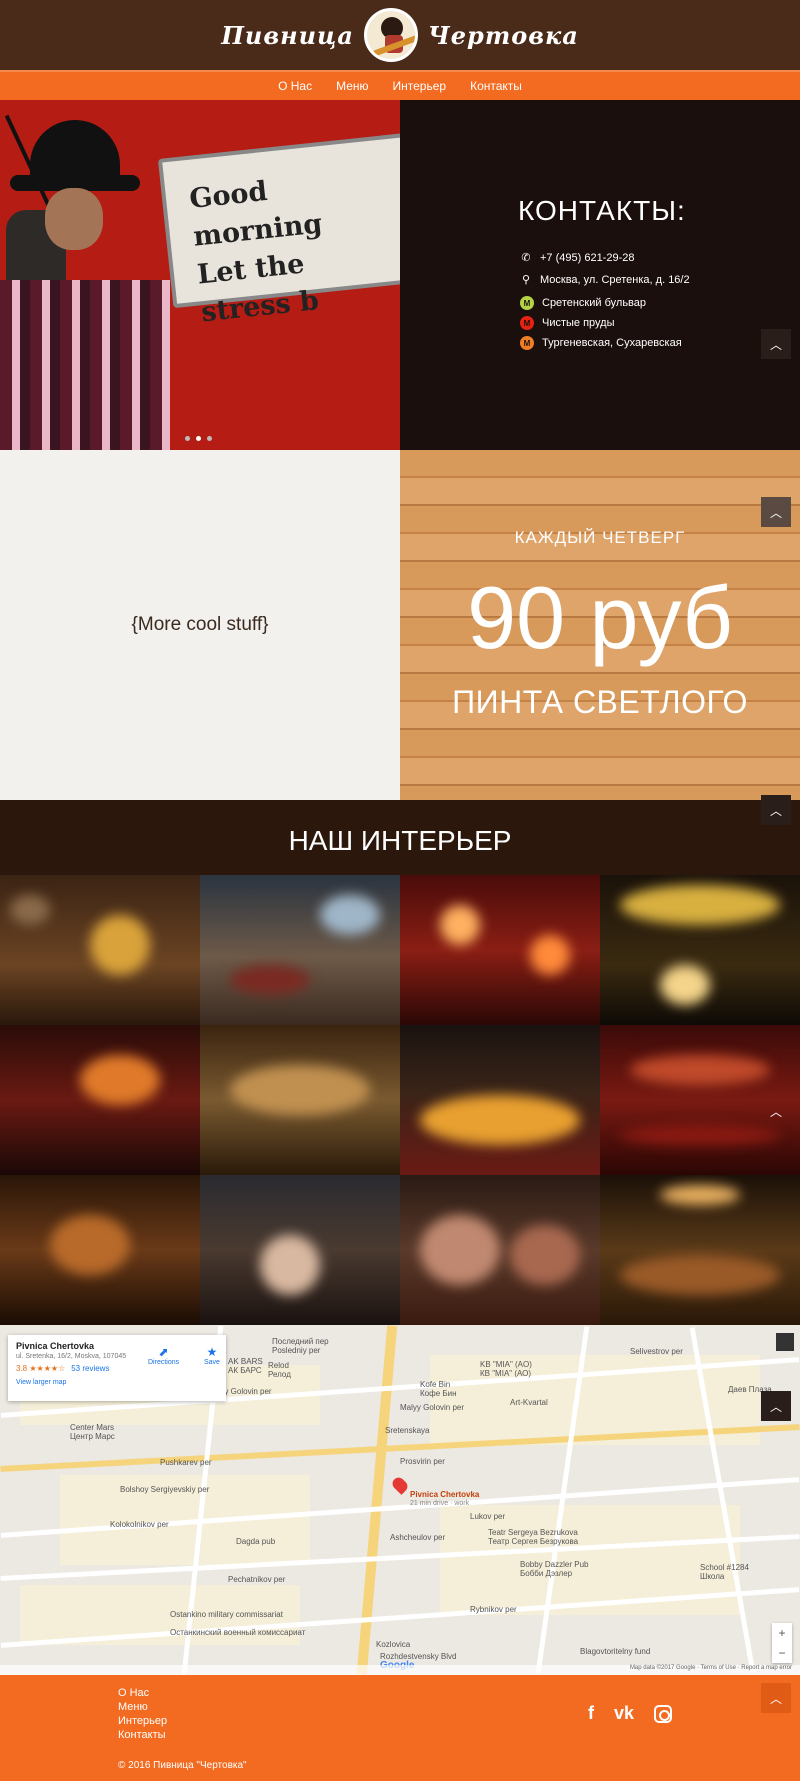 The image size is (800, 1781). What do you see at coordinates (294, 246) in the screenshot?
I see `sign-text: Good morning Let the stress b` at bounding box center [294, 246].